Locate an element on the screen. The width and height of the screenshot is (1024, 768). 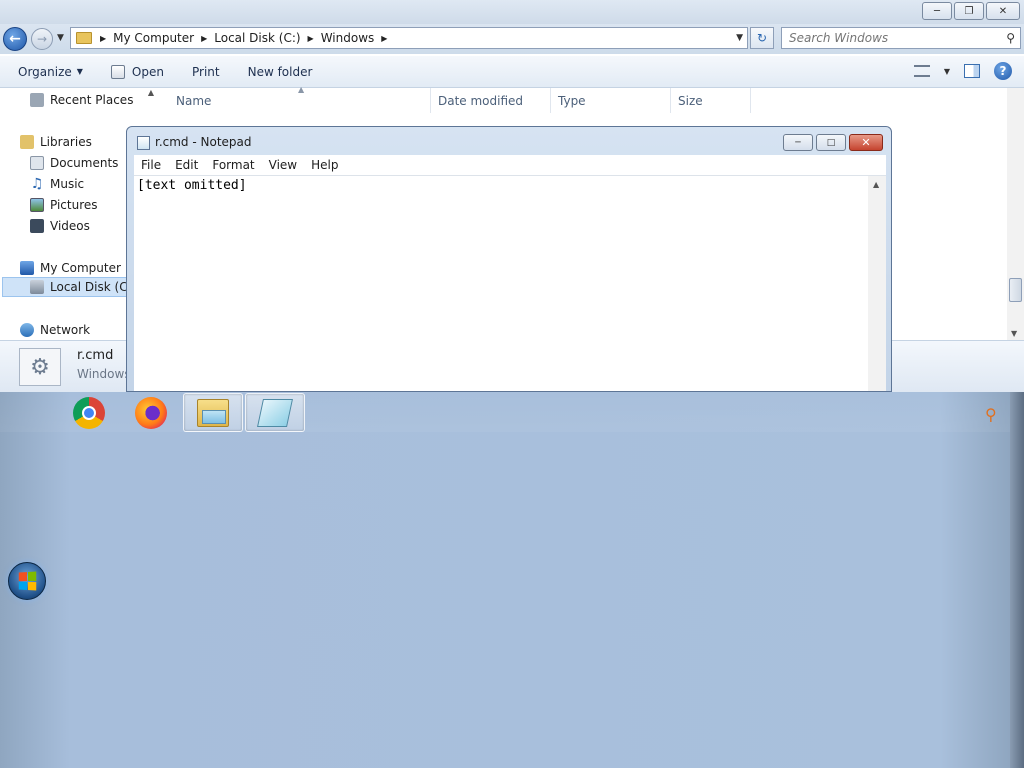
taskbar-chrome-button is located at coordinates (89, 412).